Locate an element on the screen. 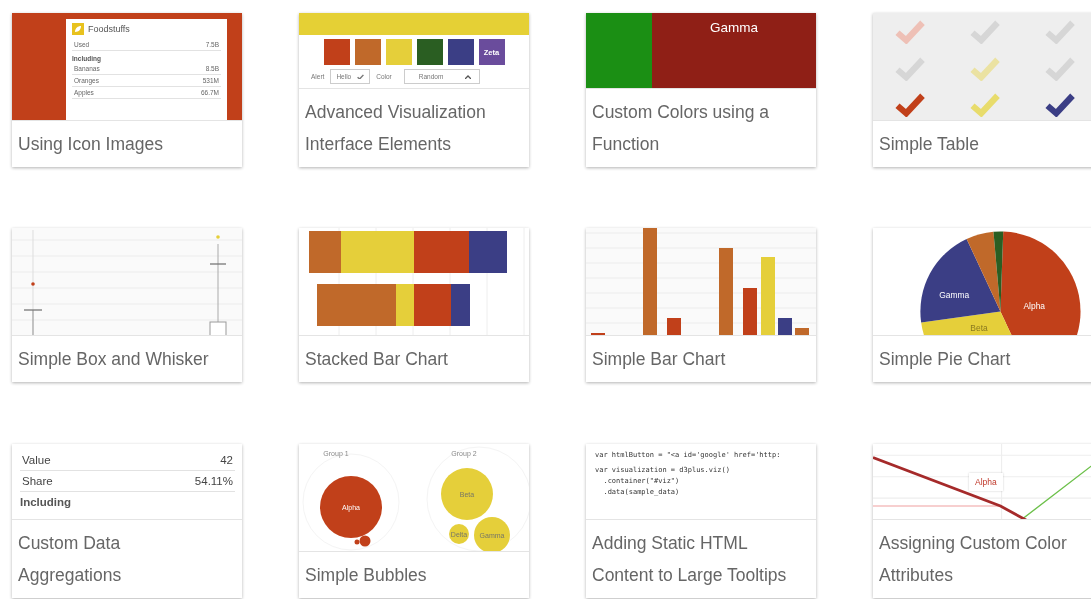 The image size is (1091, 599). example-card: Stacked Bar Chart is located at coordinates (414, 305).